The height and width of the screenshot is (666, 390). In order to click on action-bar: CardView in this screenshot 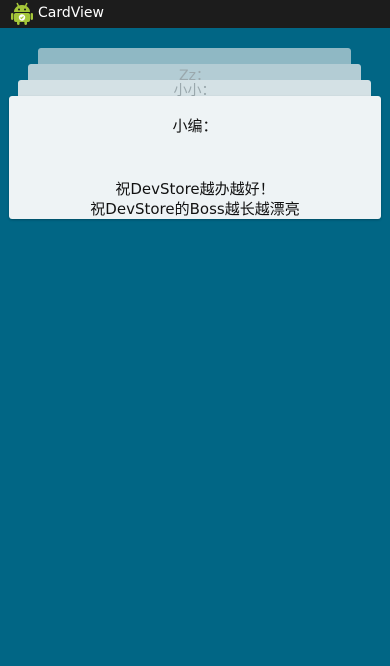, I will do `click(195, 14)`.